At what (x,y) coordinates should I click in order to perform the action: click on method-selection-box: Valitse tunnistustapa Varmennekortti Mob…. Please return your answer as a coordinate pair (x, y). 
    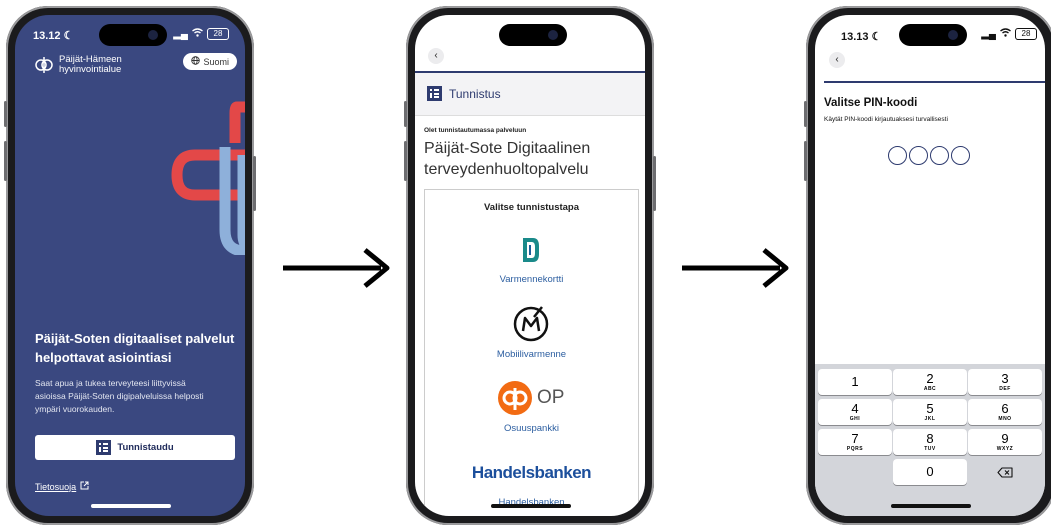
    Looking at the image, I should click on (531, 352).